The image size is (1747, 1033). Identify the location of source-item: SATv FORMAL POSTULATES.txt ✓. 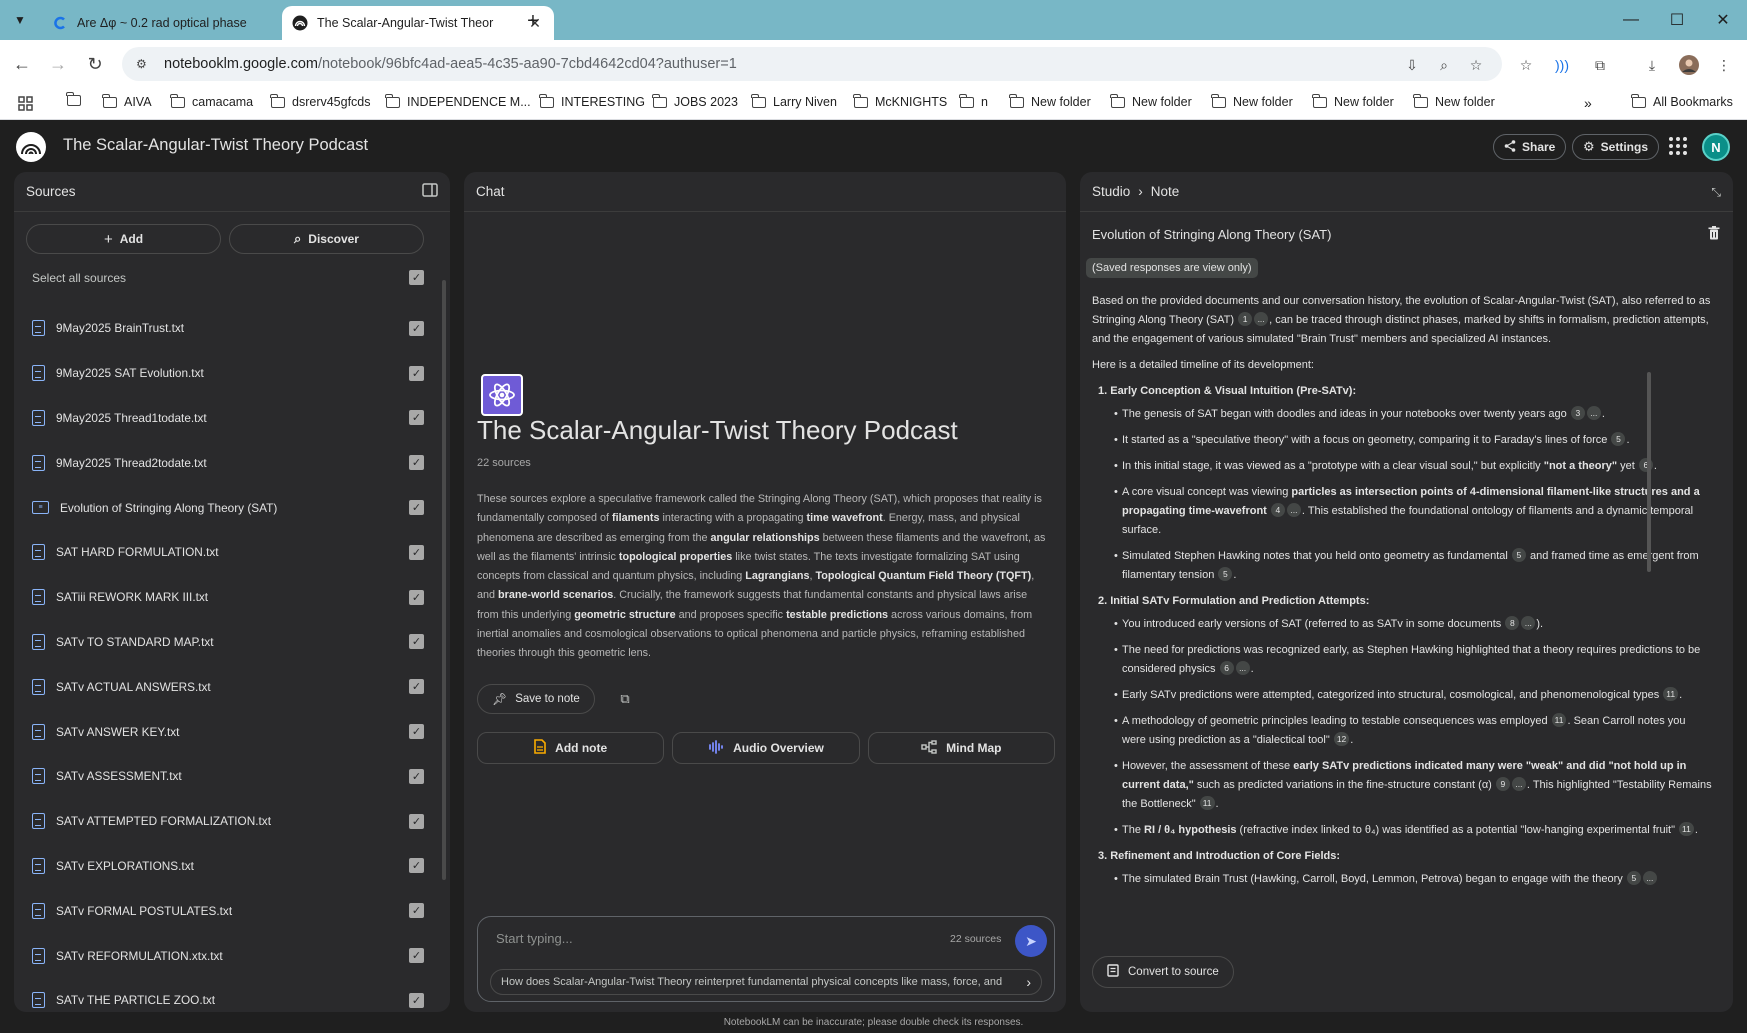
(228, 910).